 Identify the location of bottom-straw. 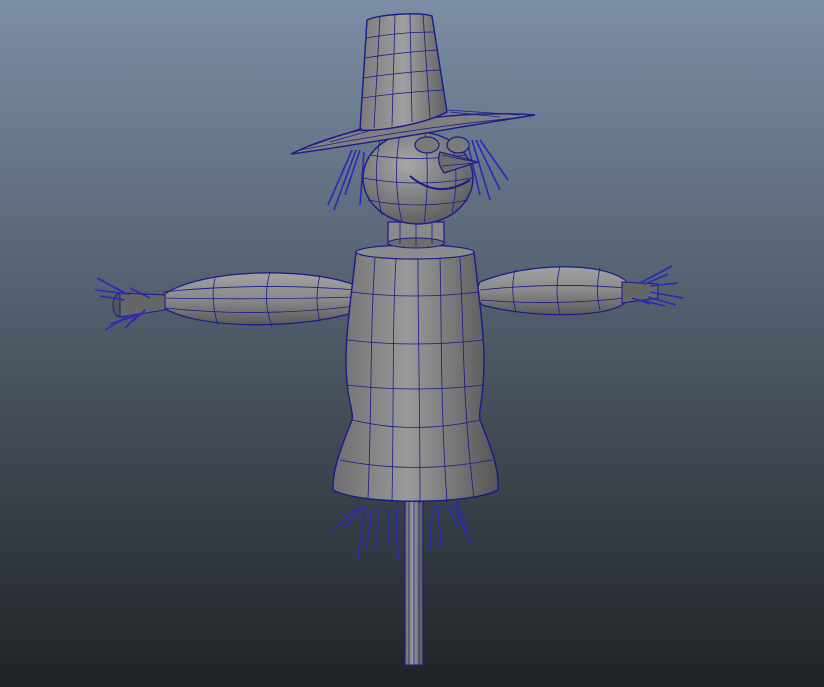
(403, 532).